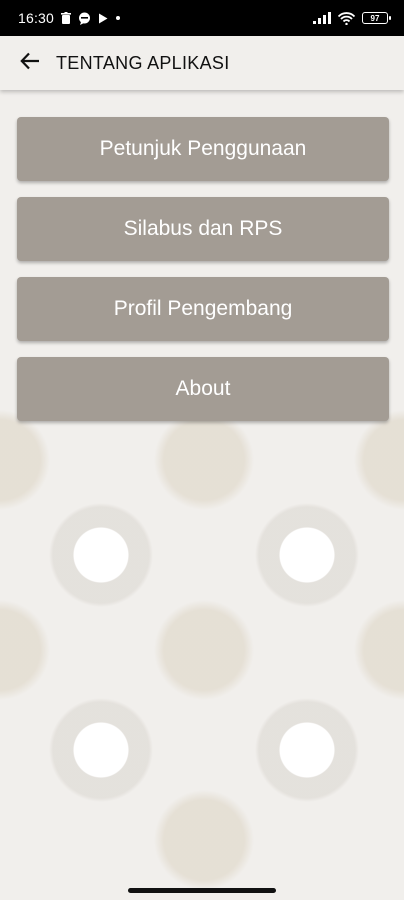 The width and height of the screenshot is (404, 900). Describe the element at coordinates (203, 229) in the screenshot. I see `silabus-rps-button: Silabus dan RPS` at that location.